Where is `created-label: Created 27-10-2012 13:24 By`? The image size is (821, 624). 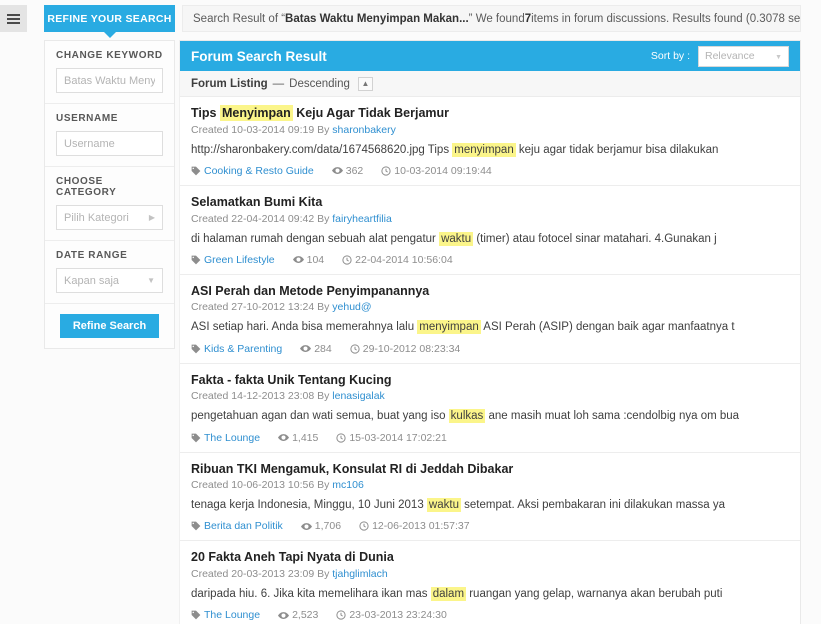
created-label: Created 27-10-2012 13:24 By is located at coordinates (262, 307).